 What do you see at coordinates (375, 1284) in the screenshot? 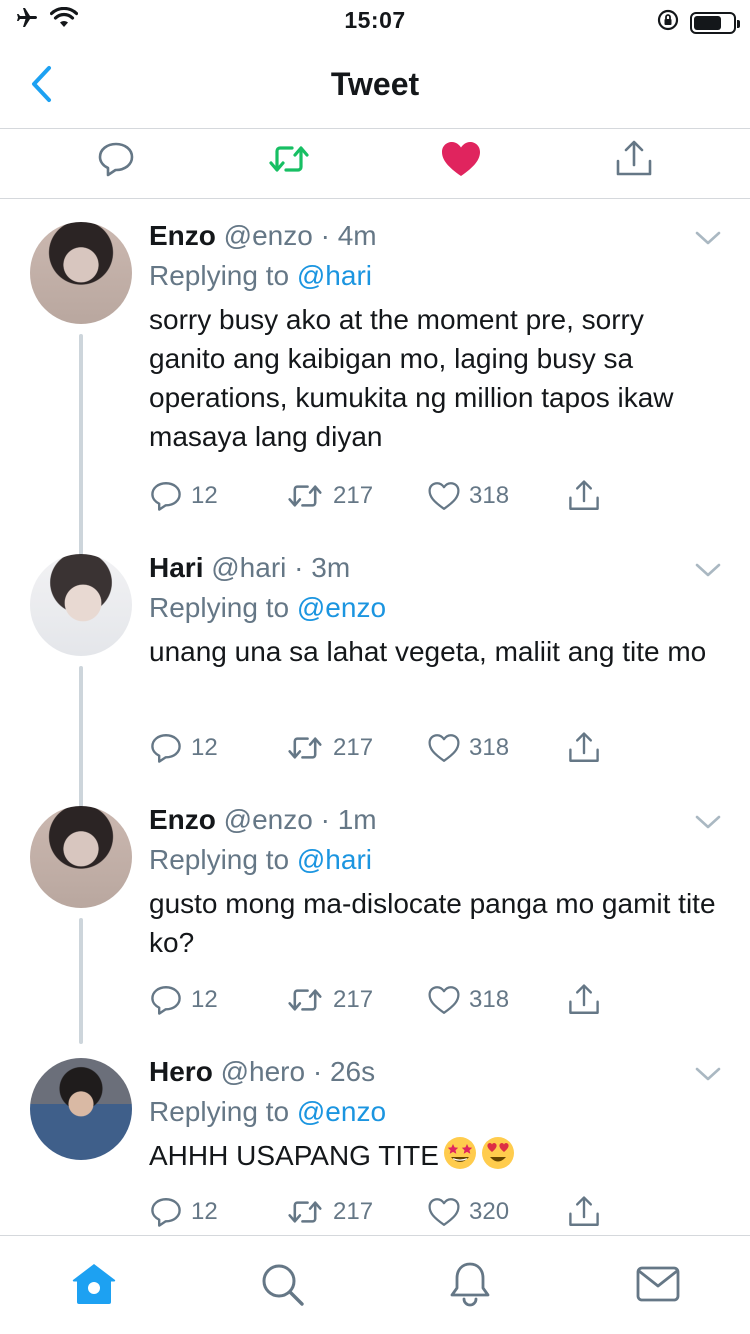
I see `tab-bar` at bounding box center [375, 1284].